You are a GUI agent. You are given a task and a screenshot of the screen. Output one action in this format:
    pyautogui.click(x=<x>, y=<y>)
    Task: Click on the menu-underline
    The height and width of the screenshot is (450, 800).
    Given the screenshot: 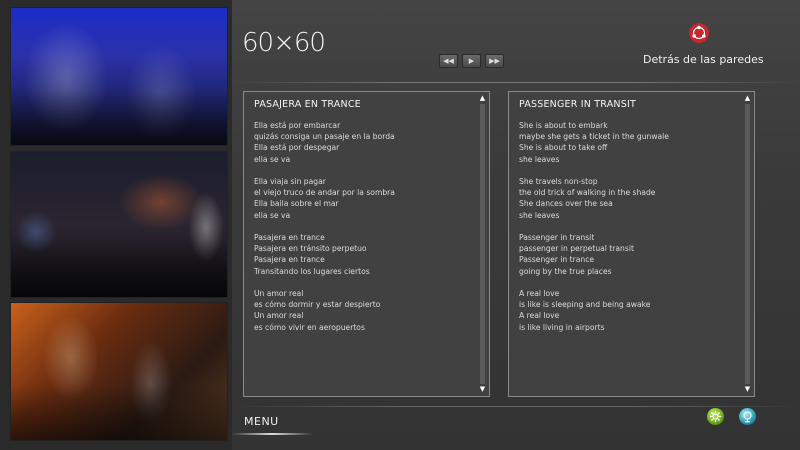 What is the action you would take?
    pyautogui.click(x=272, y=434)
    